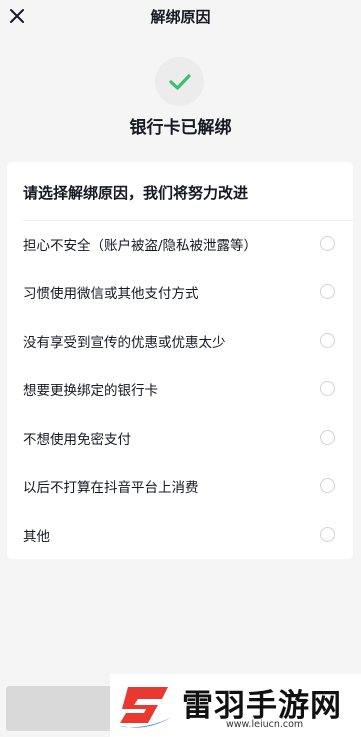 The height and width of the screenshot is (737, 361). I want to click on watermark: 雷羽手游网 www.leiucn.com, so click(235, 705).